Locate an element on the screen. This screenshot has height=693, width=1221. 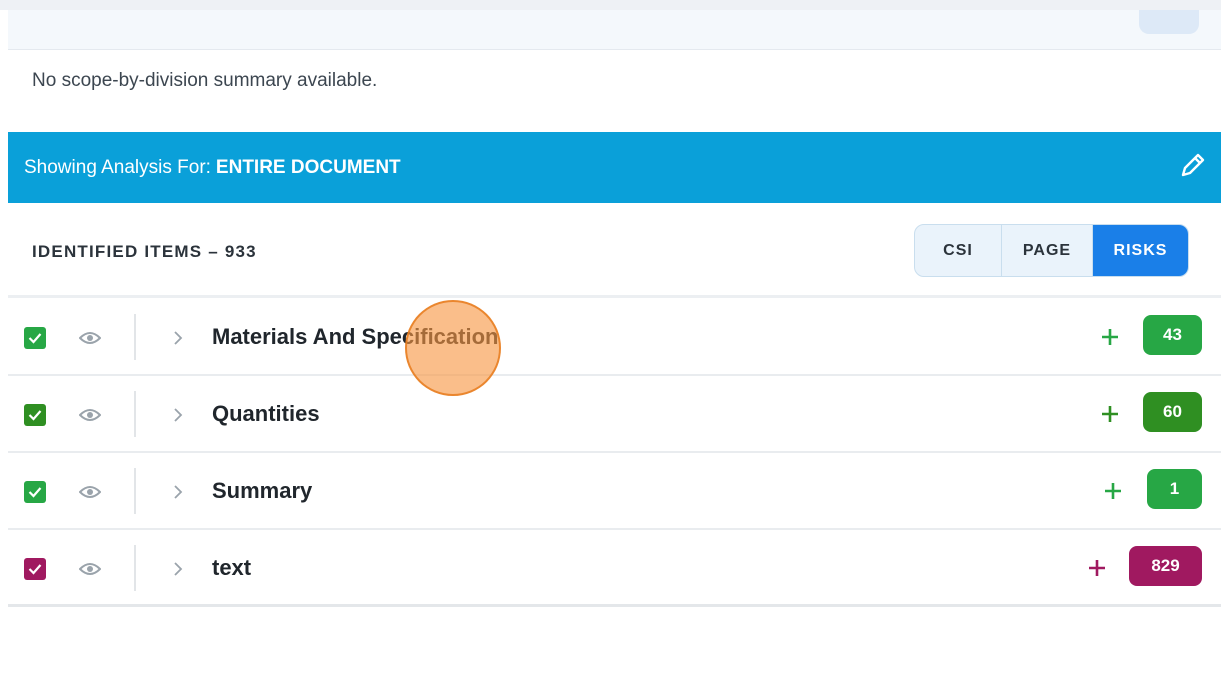
edit-scope-button is located at coordinates (1193, 168).